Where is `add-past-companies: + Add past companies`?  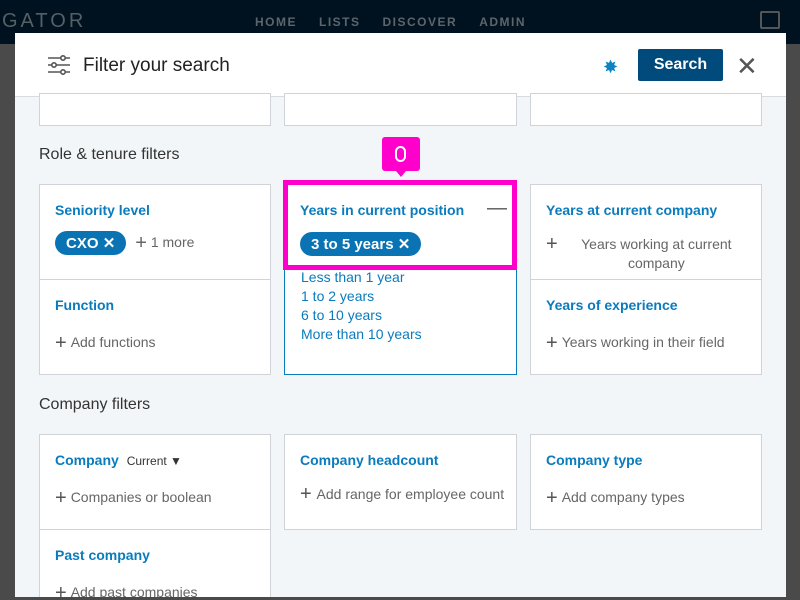 add-past-companies: + Add past companies is located at coordinates (126, 589).